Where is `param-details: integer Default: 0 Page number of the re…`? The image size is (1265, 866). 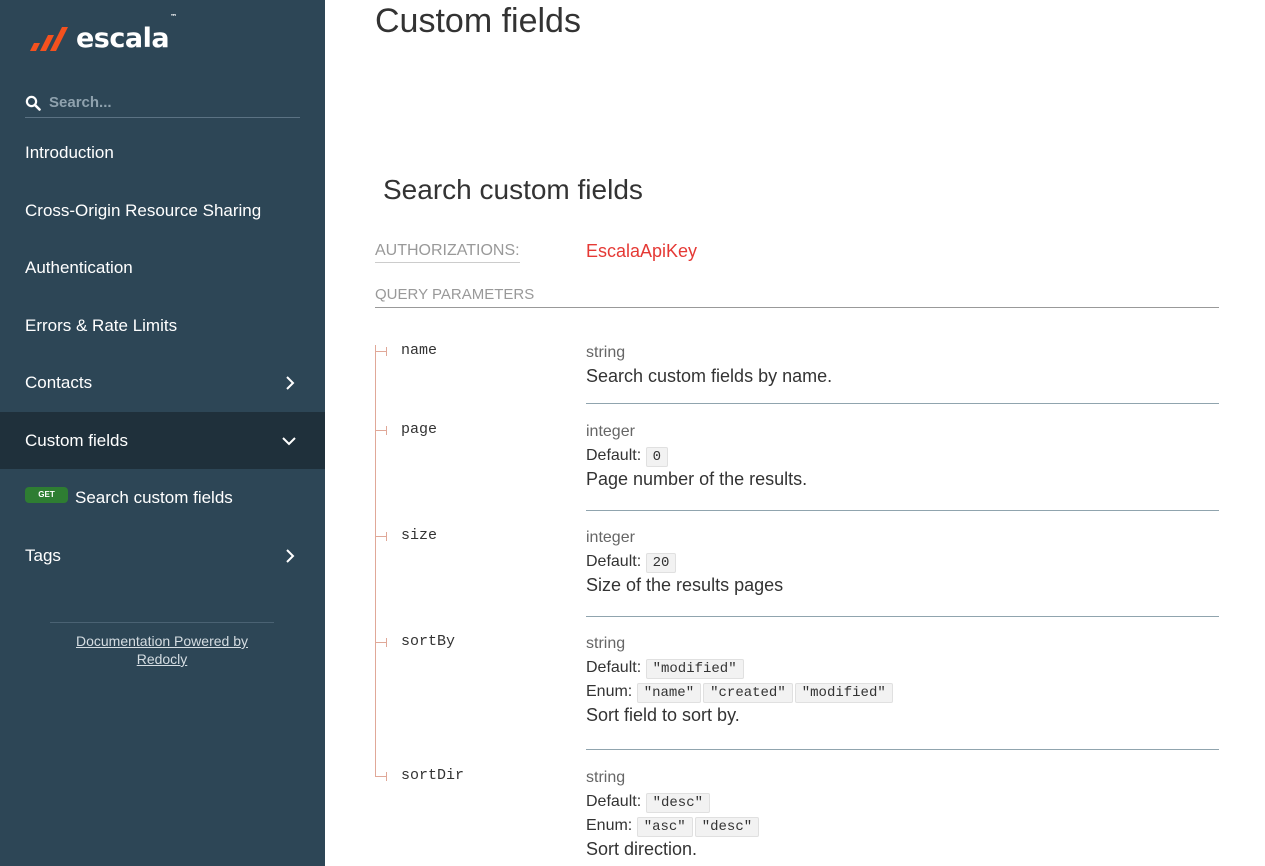 param-details: integer Default: 0 Page number of the re… is located at coordinates (902, 456).